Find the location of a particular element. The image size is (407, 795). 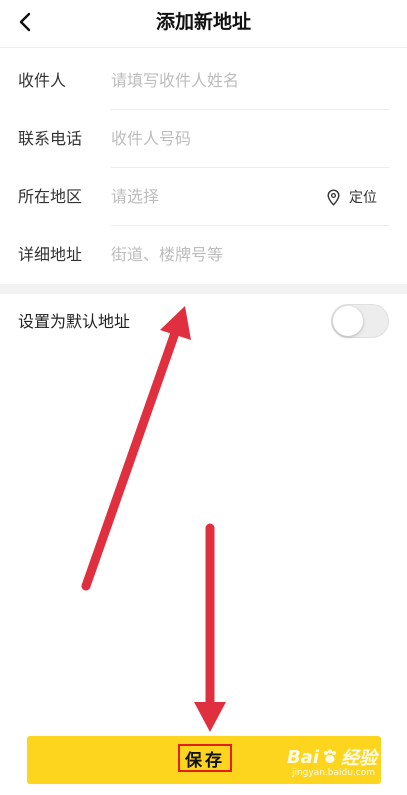

watermark: Bai 经验 jingyan.baidu.com is located at coordinates (327, 764).